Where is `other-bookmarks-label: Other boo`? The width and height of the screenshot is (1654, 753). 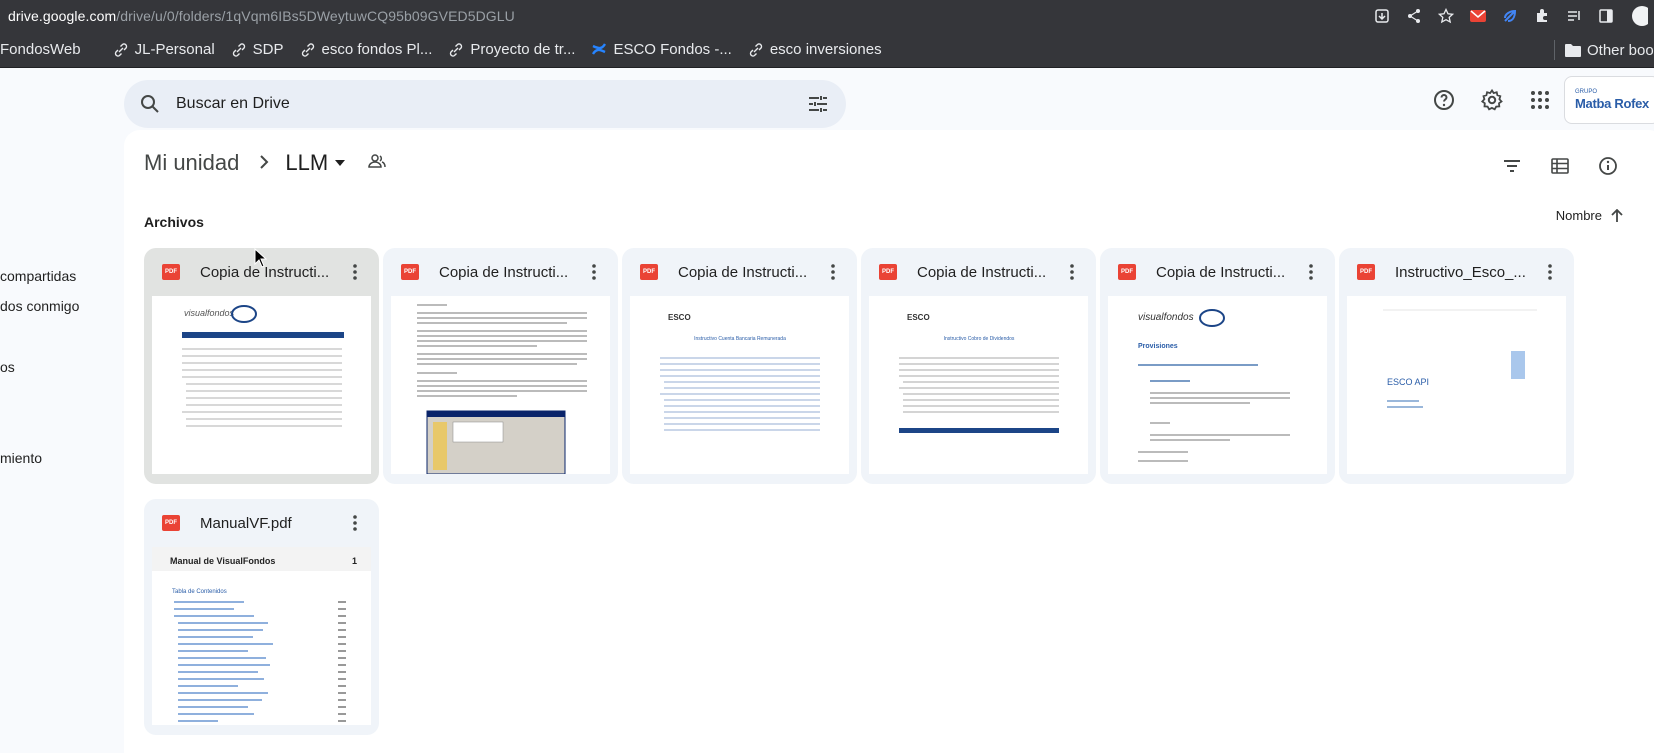 other-bookmarks-label: Other boo is located at coordinates (1620, 50).